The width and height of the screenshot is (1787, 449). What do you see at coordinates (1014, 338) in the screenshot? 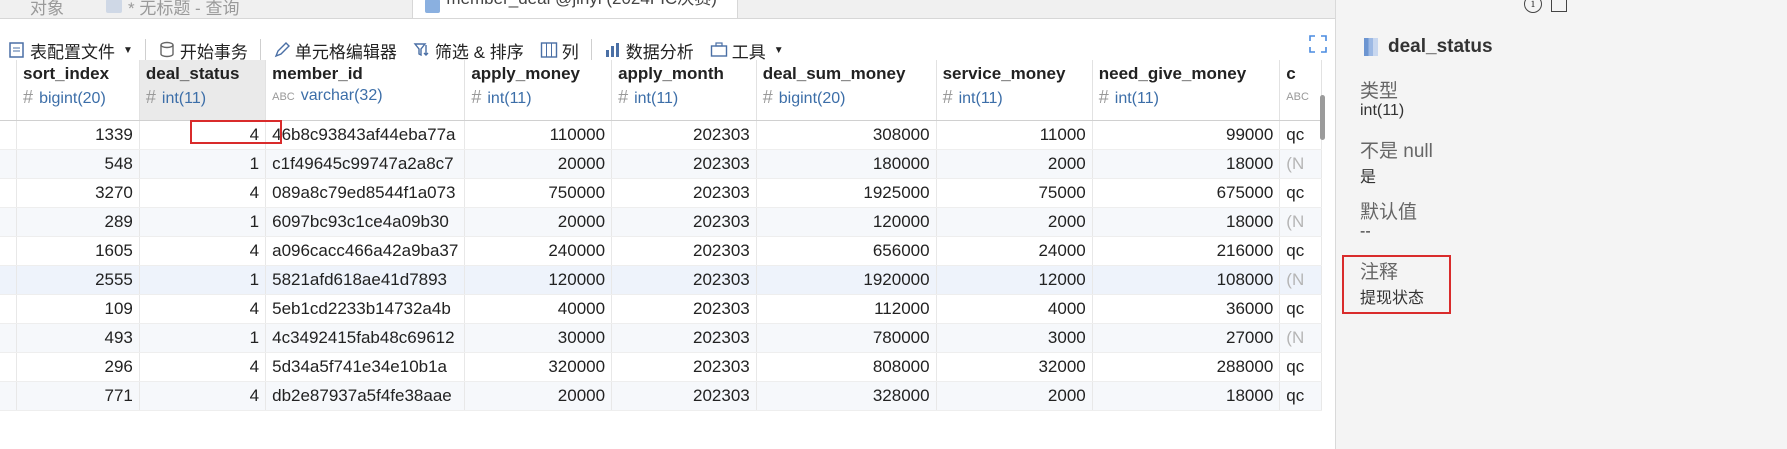
I see `grid-cell: 3000` at bounding box center [1014, 338].